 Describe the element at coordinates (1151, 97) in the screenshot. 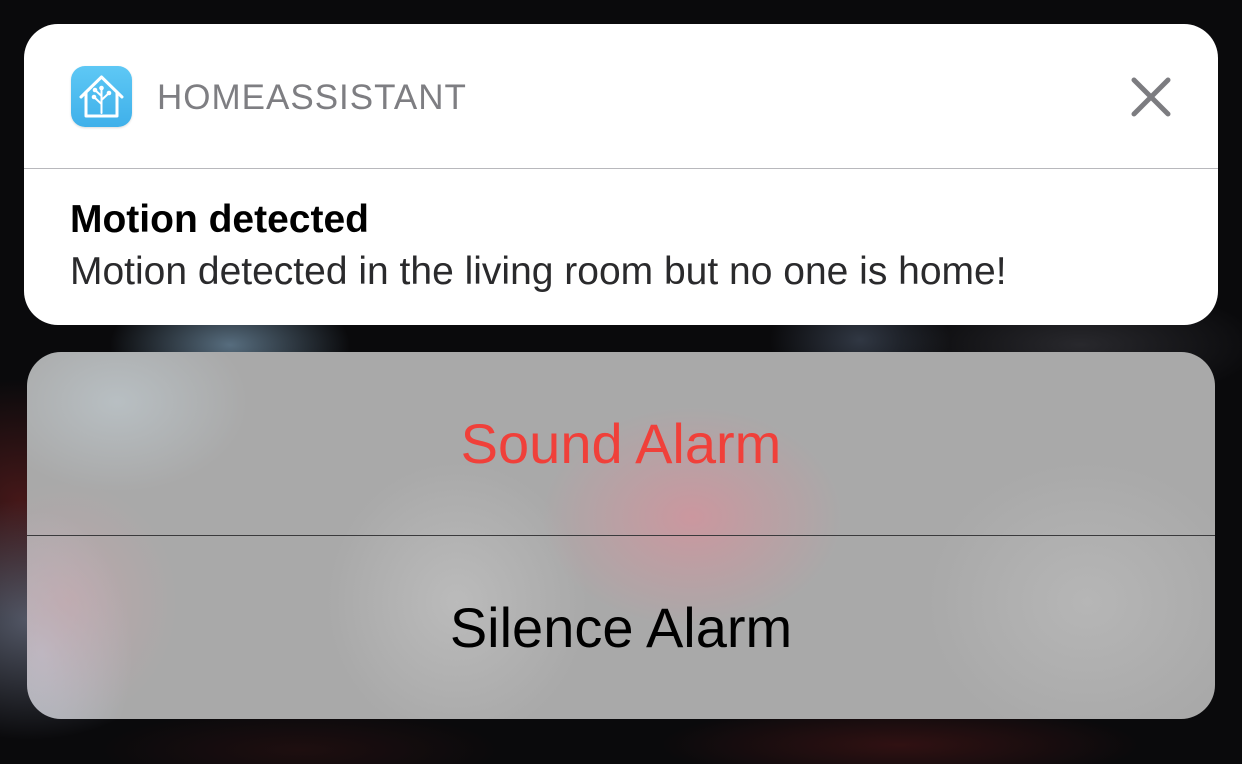

I see `close-icon` at that location.